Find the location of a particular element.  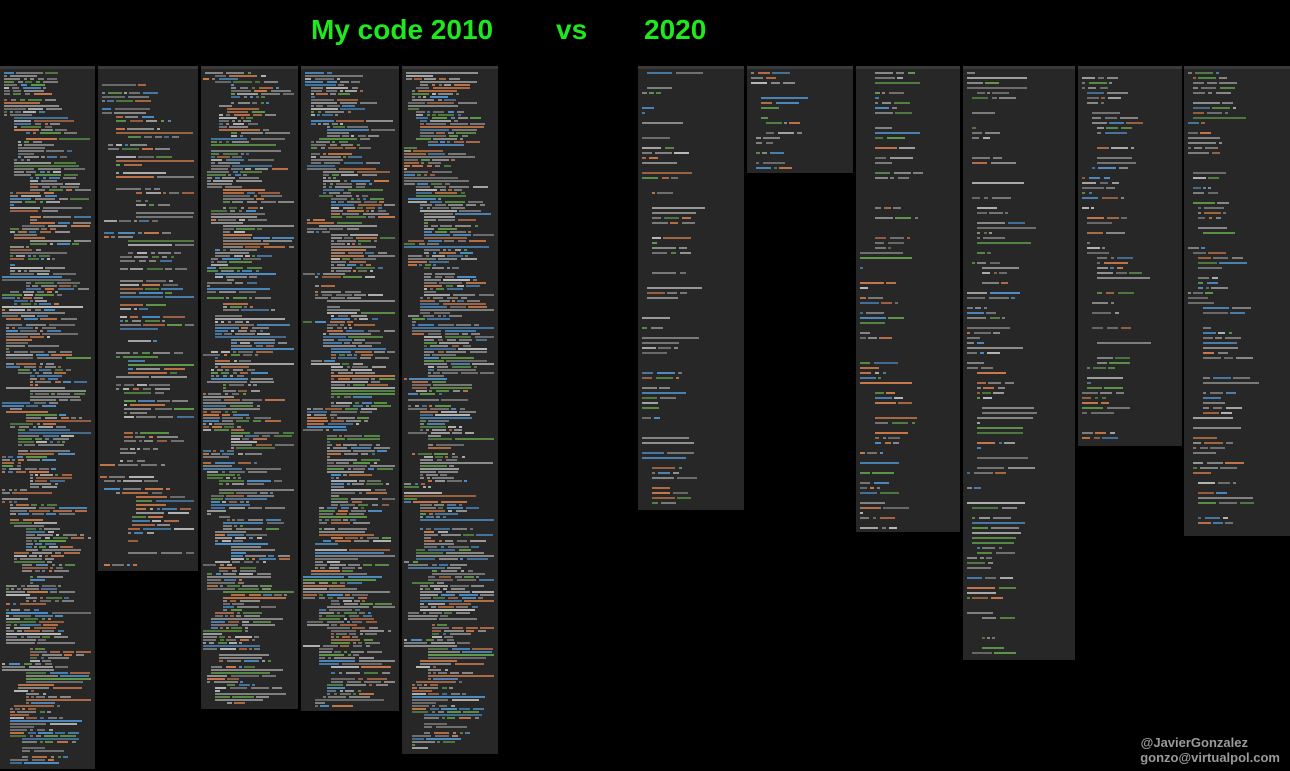

credit-handle: @JavierGonzalez is located at coordinates (1194, 742).